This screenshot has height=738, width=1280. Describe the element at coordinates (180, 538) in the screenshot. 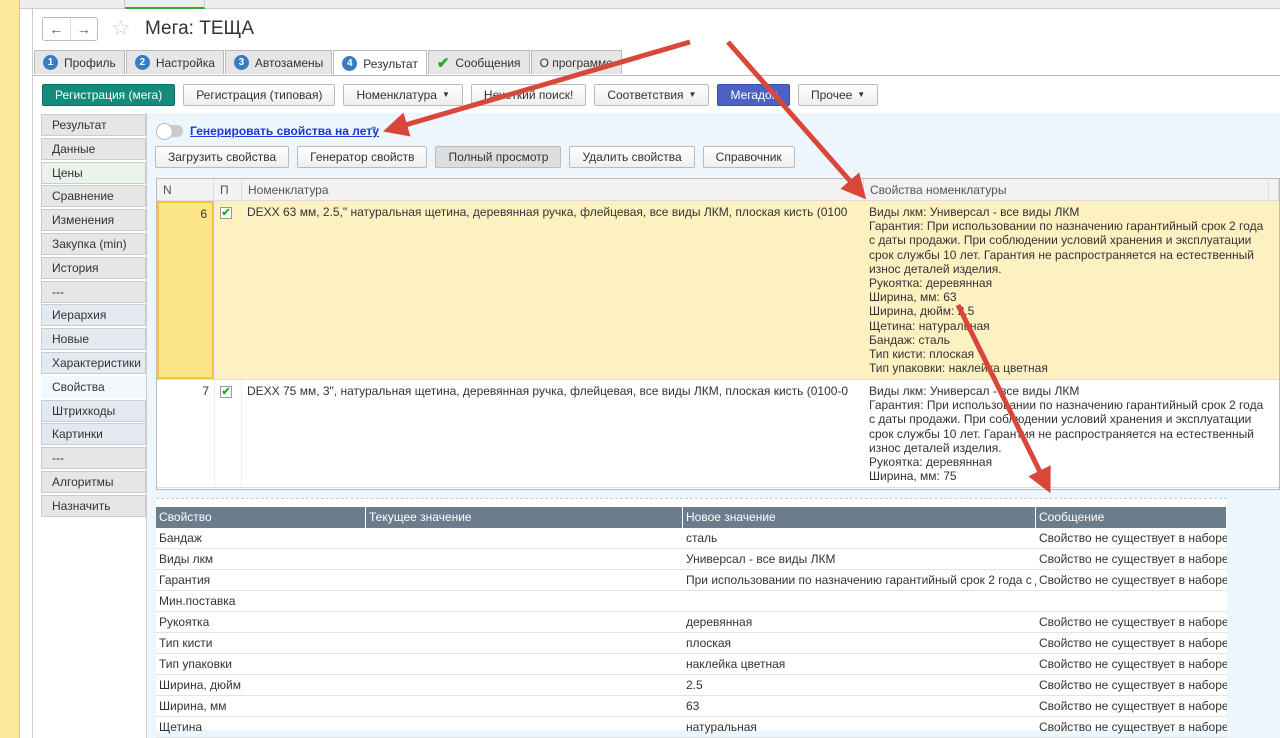

I see `property-name: Бандаж` at that location.